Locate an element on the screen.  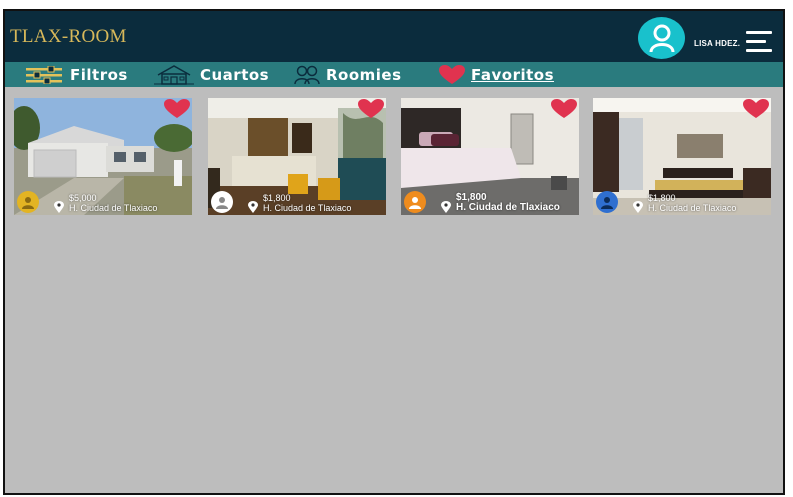
top-bar: TLAX-ROOM LISA HDEZ. is located at coordinates (394, 36).